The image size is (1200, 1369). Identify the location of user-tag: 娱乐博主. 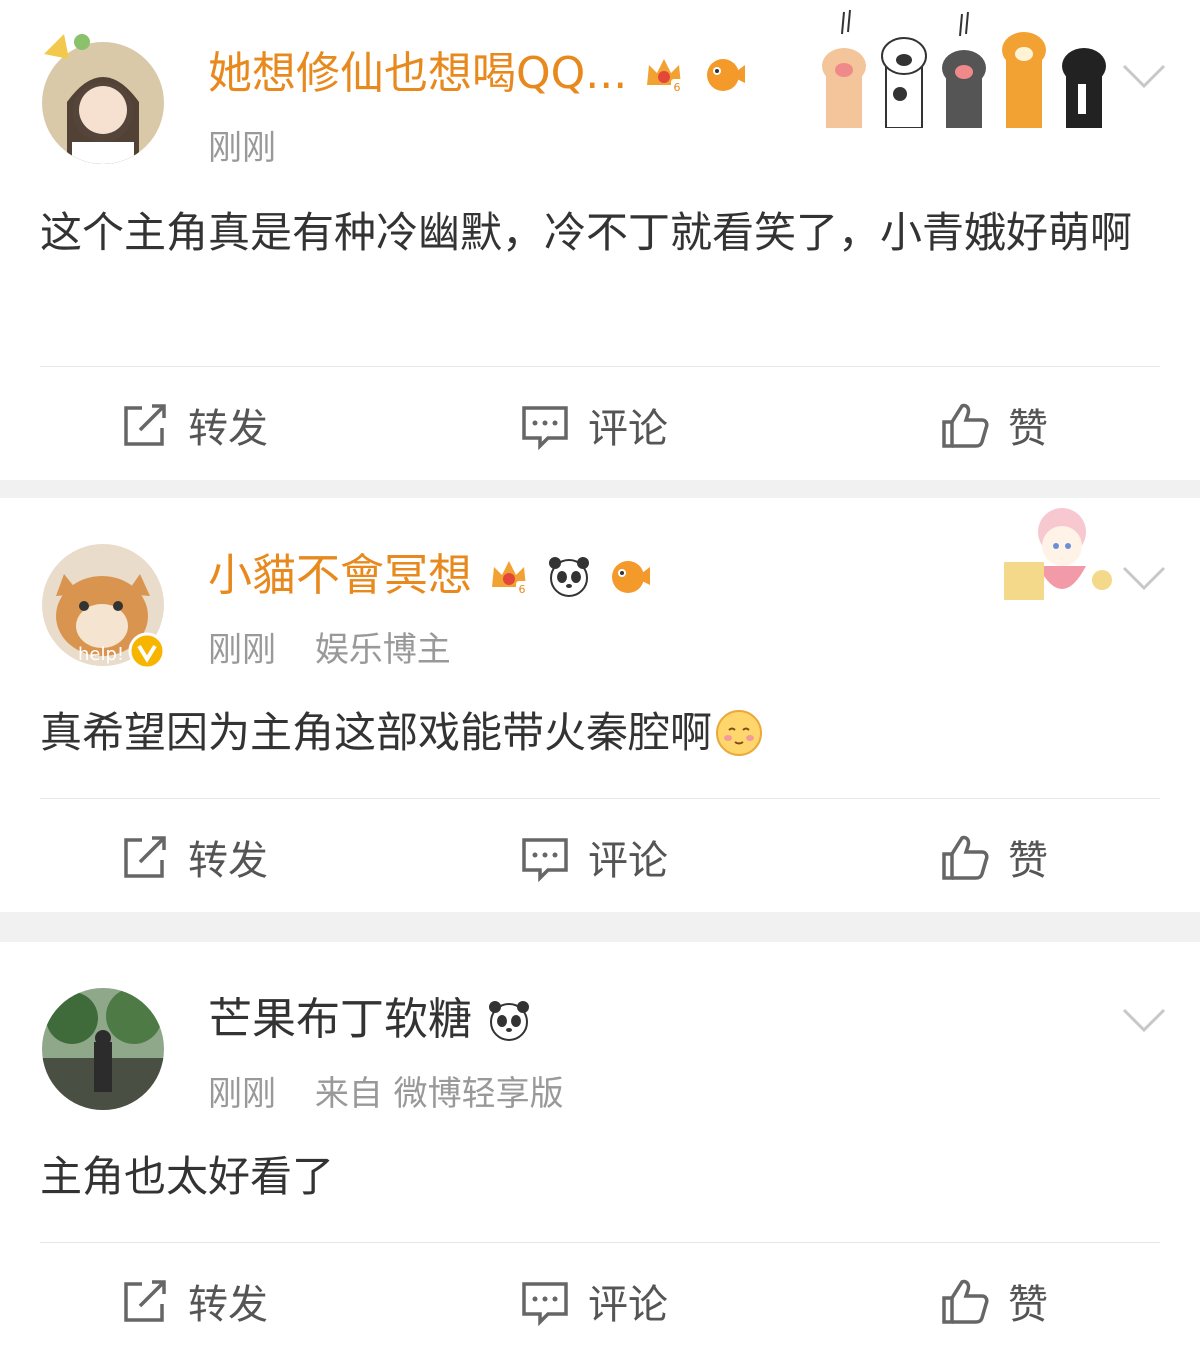
(382, 650).